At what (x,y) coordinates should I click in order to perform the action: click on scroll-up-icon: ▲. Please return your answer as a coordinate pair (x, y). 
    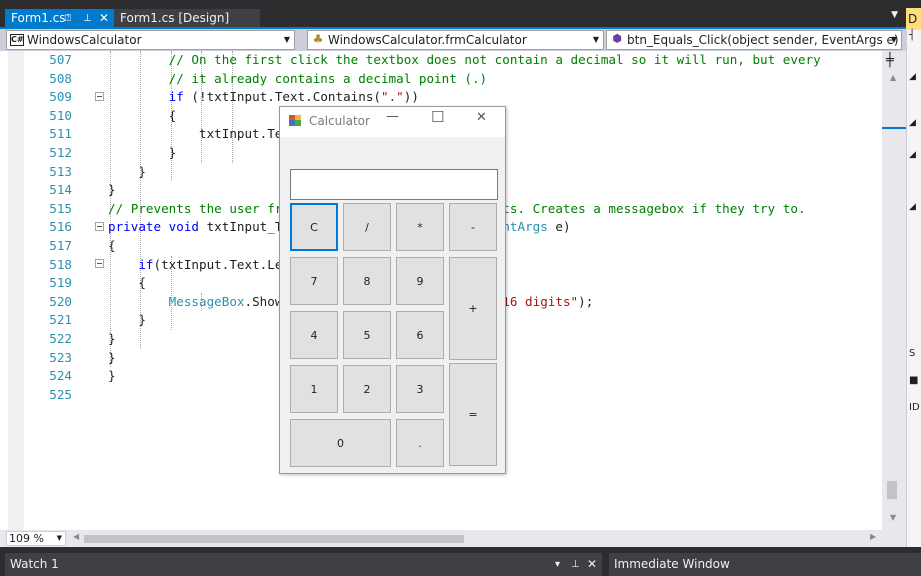
    Looking at the image, I should click on (893, 77).